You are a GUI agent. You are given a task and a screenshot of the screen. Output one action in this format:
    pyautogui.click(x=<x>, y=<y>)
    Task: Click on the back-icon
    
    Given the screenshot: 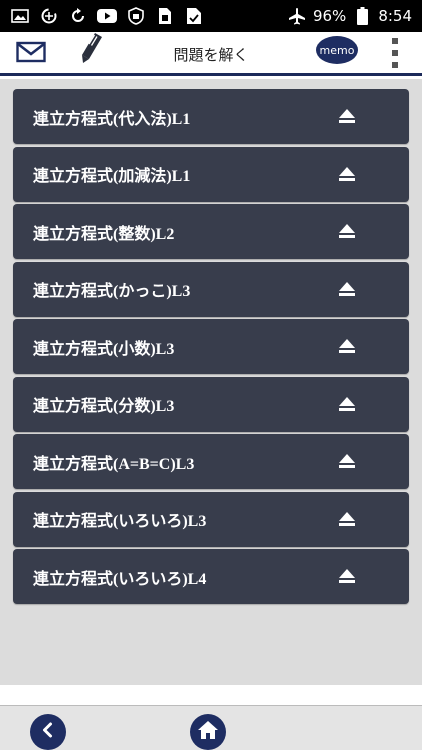 What is the action you would take?
    pyautogui.click(x=48, y=732)
    